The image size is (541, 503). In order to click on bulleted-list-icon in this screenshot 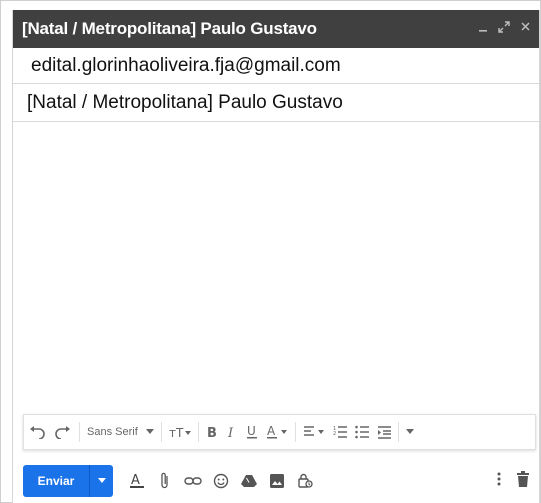, I will do `click(361, 432)`.